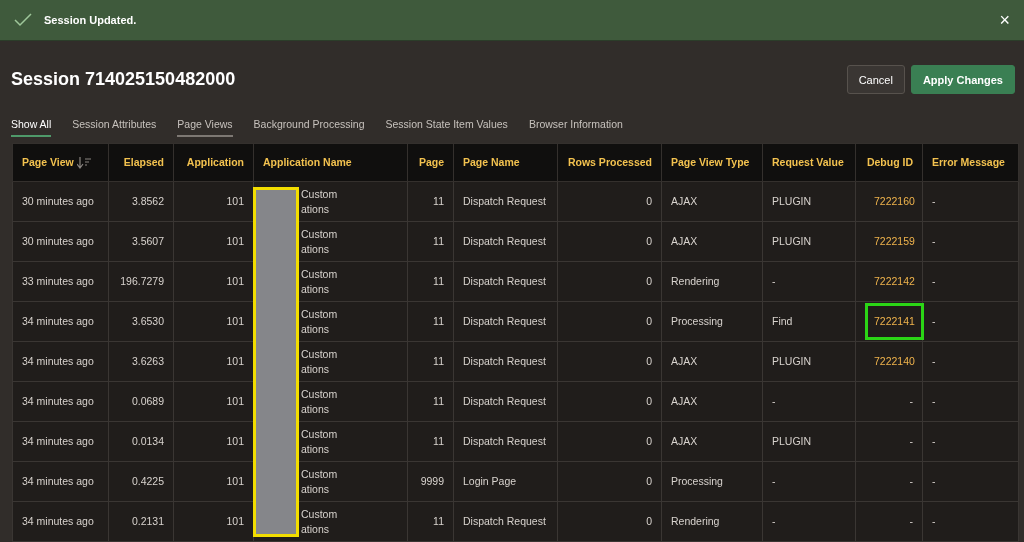  What do you see at coordinates (147, 441) in the screenshot?
I see `table-cell: 0.0134` at bounding box center [147, 441].